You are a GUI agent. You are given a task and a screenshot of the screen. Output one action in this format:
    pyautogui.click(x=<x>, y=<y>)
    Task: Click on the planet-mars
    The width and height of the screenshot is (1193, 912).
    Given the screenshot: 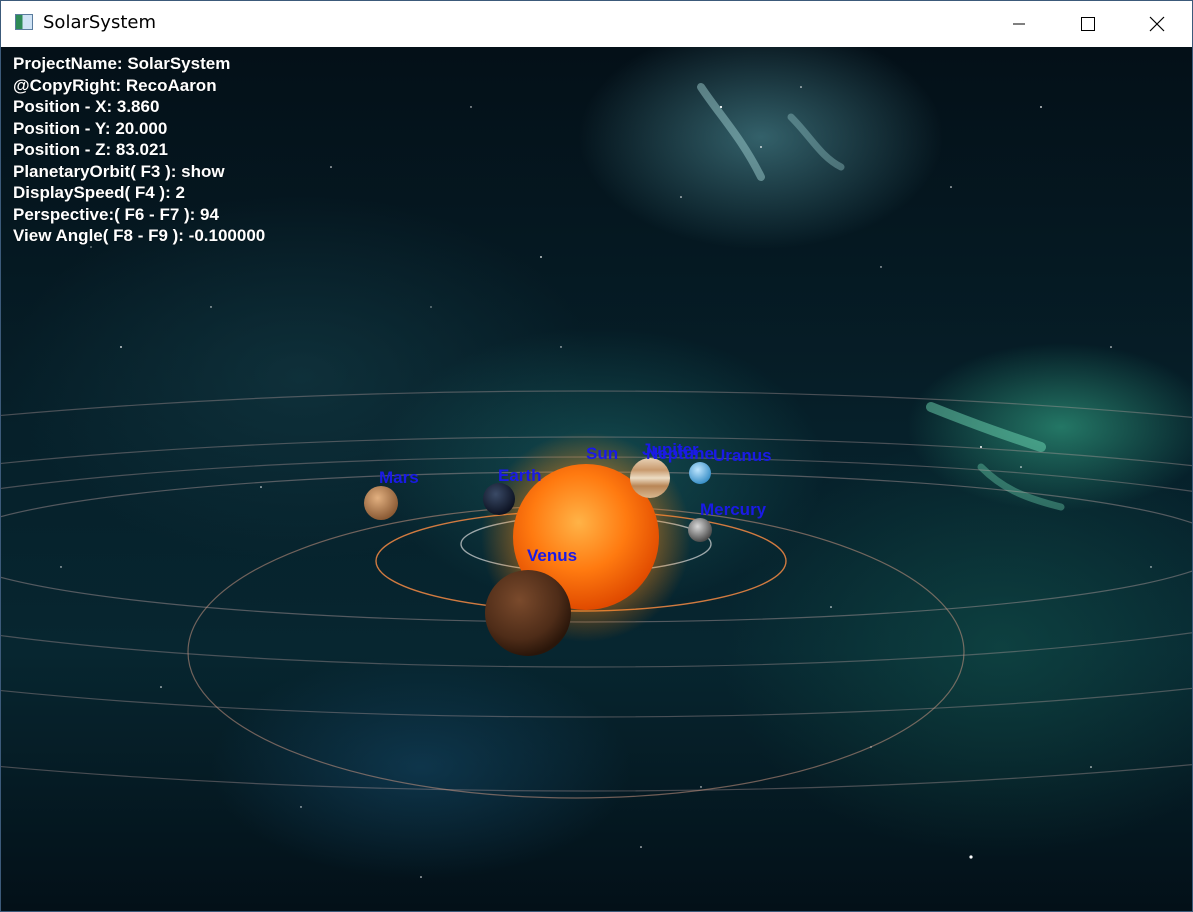 What is the action you would take?
    pyautogui.click(x=381, y=503)
    